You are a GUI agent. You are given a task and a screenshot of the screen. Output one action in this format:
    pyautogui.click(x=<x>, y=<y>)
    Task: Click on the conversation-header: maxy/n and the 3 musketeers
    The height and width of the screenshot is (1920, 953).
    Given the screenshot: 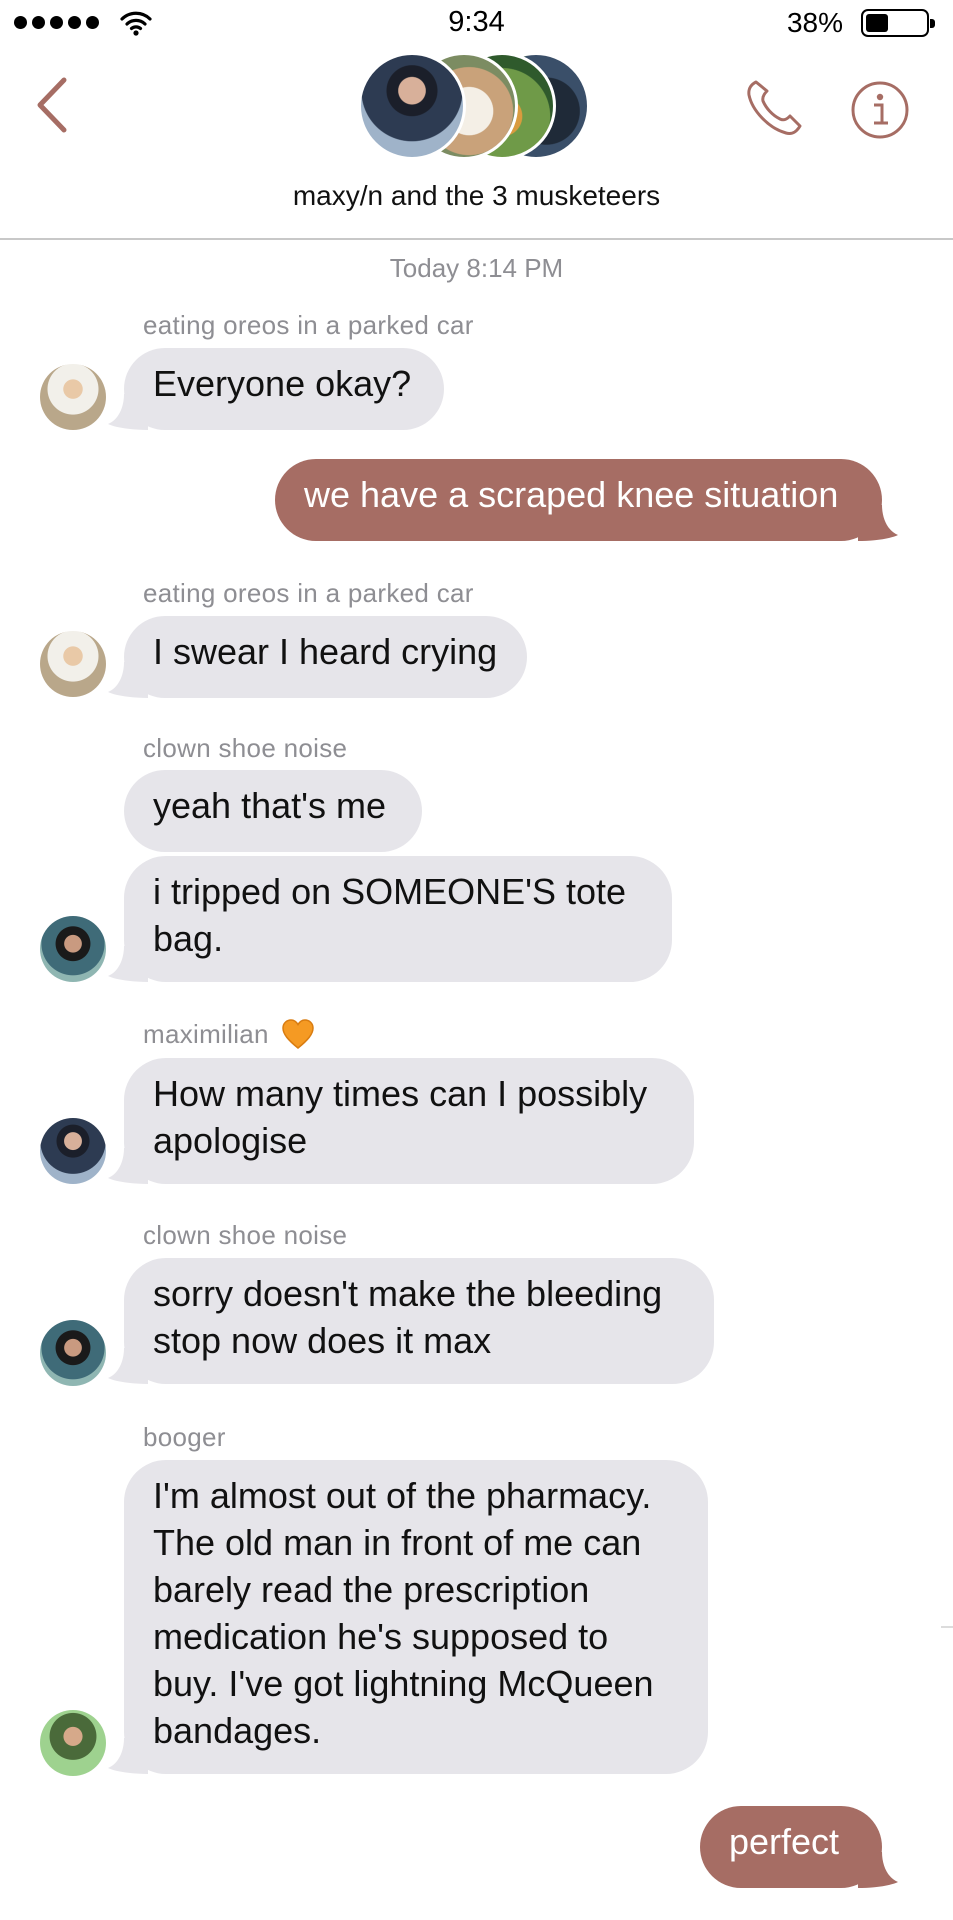 What is the action you would take?
    pyautogui.click(x=476, y=143)
    